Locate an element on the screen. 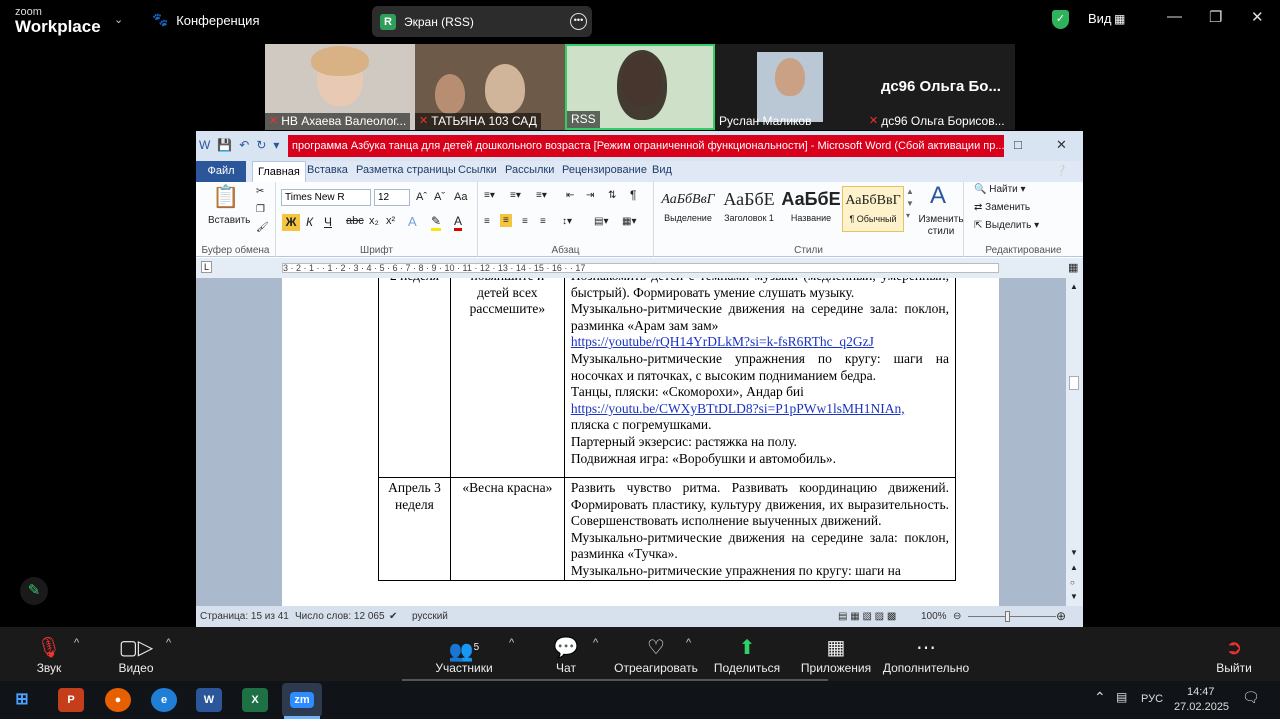 Image resolution: width=1280 pixels, height=719 pixels. theme-cell: «Весна красна» is located at coordinates (507, 529).